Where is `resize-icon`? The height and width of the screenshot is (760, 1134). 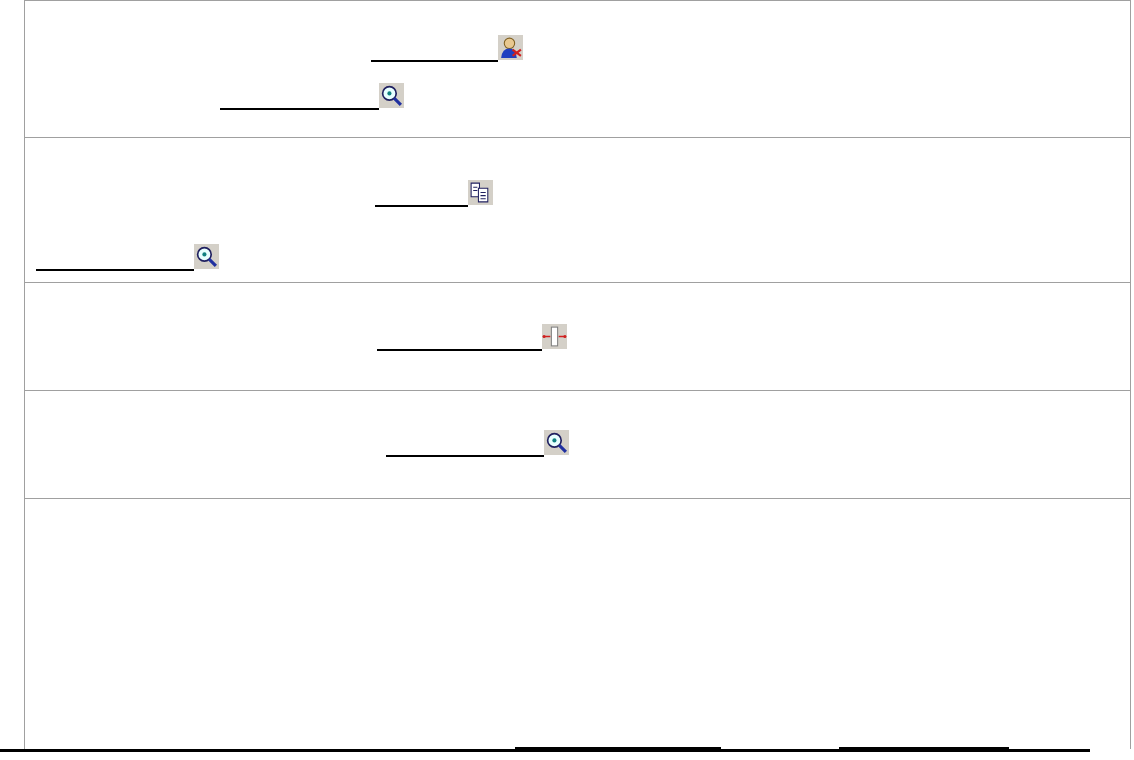
resize-icon is located at coordinates (554, 336).